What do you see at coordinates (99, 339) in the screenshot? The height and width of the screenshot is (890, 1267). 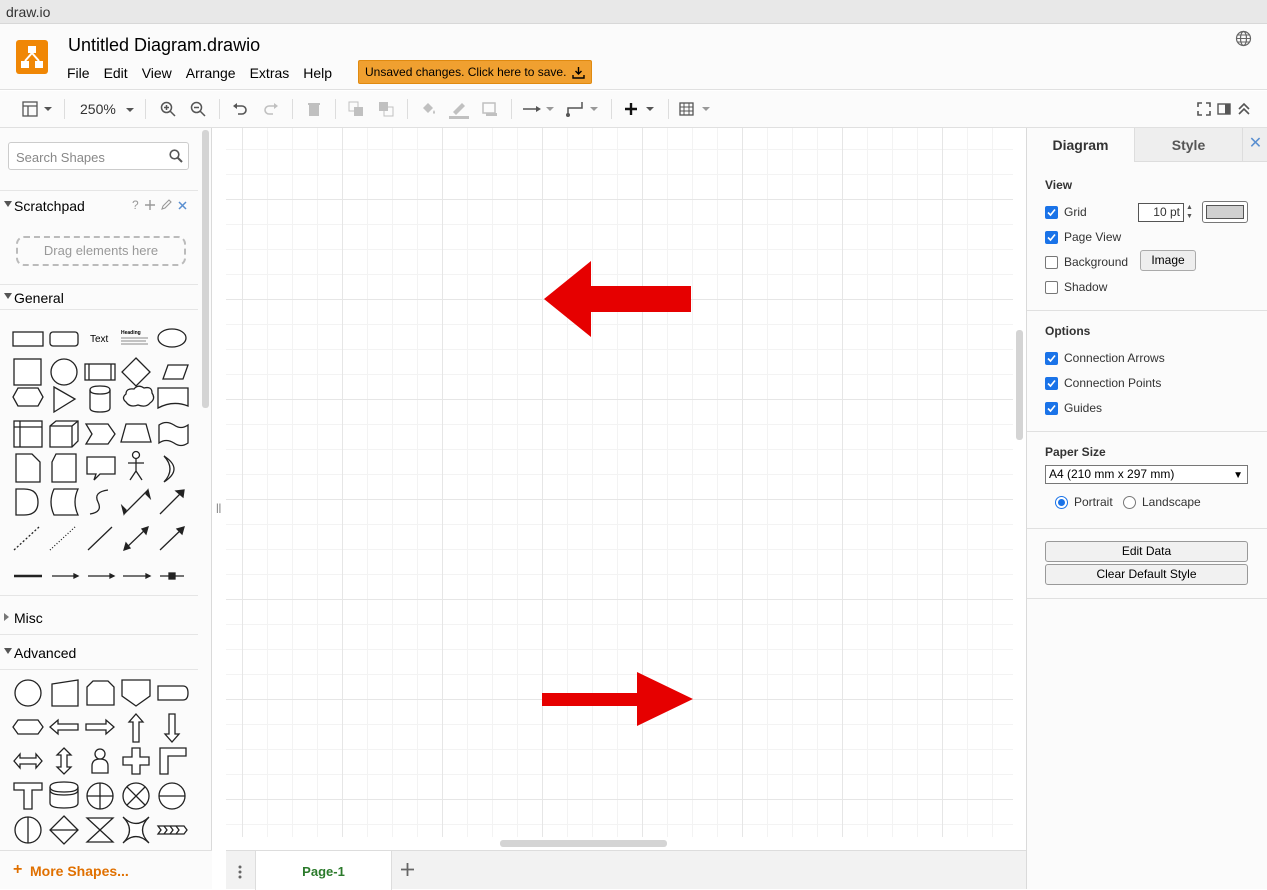 I see `text-shape-label: Text` at bounding box center [99, 339].